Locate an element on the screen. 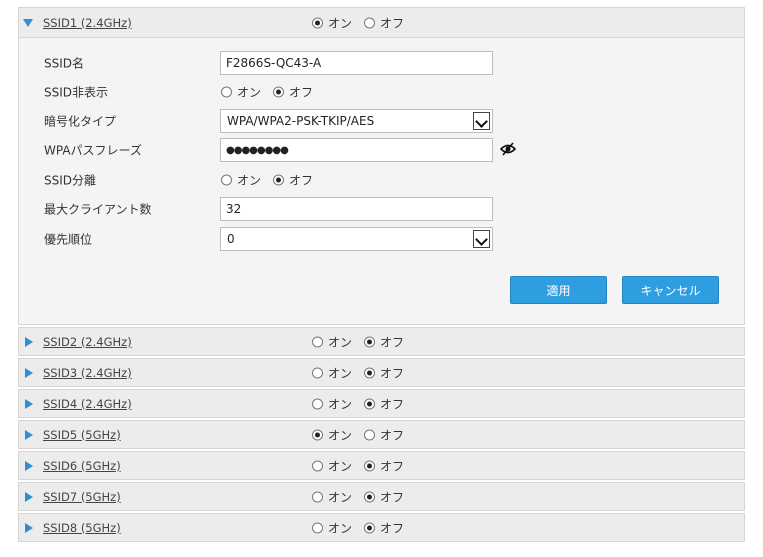 This screenshot has width=763, height=557. ssid8-enable-on: オン is located at coordinates (332, 527).